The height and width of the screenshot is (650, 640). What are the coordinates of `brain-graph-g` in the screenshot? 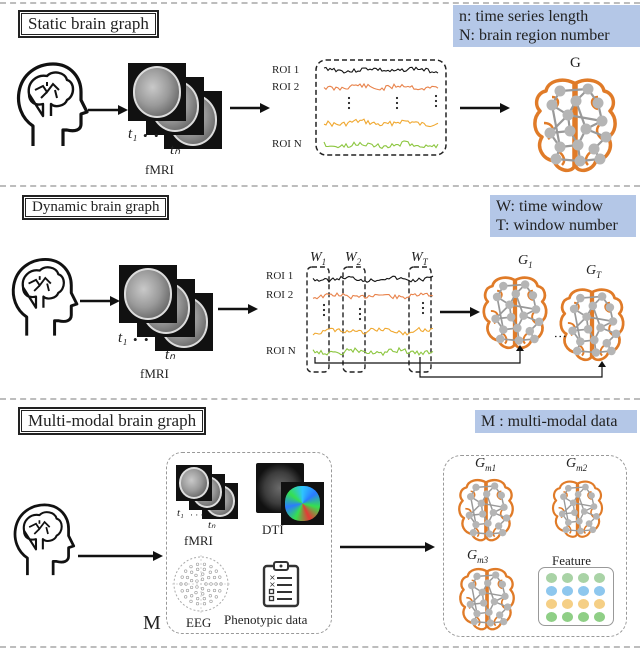 It's located at (575, 125).